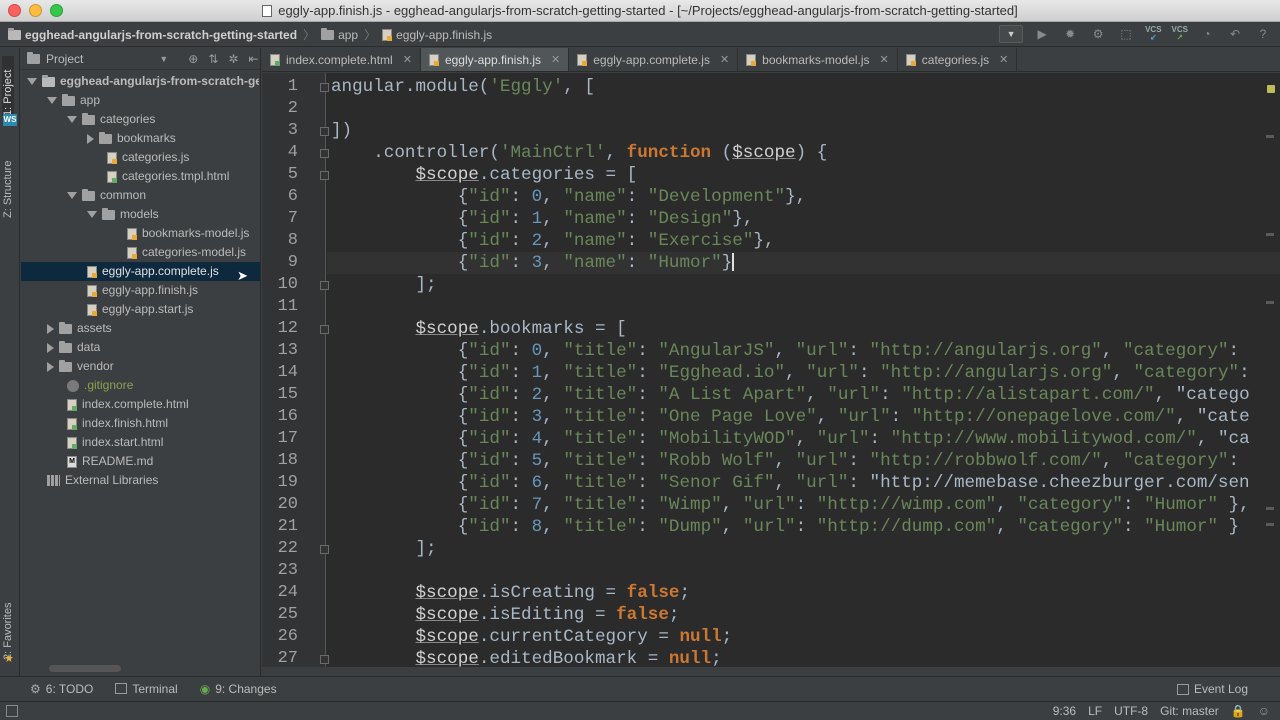 This screenshot has width=1280, height=720. Describe the element at coordinates (14, 10) in the screenshot. I see `close-window-button` at that location.